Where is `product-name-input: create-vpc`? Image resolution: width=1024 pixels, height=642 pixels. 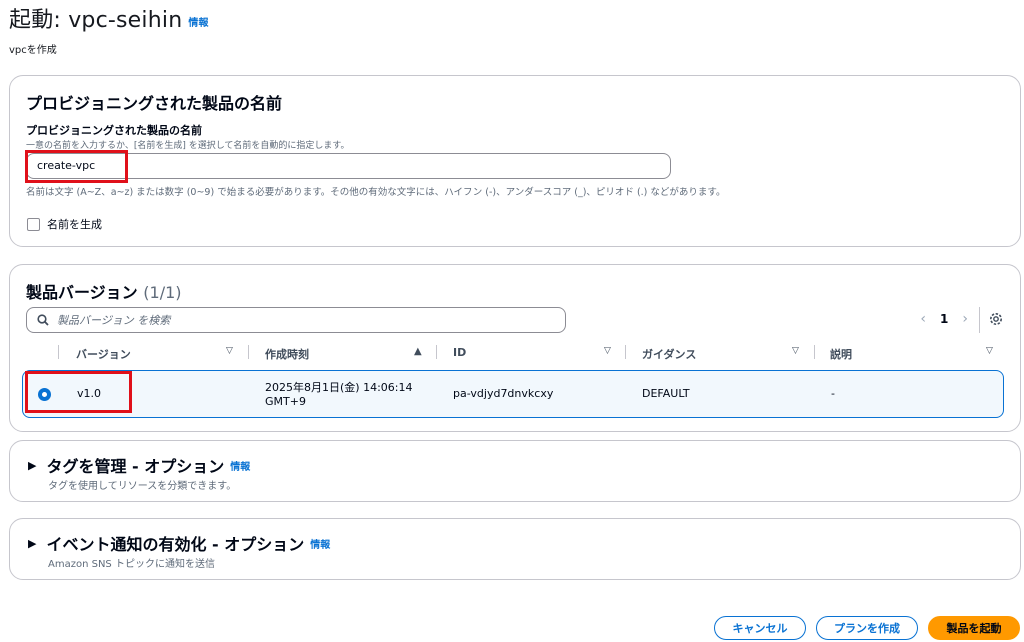
product-name-input: create-vpc is located at coordinates (348, 166).